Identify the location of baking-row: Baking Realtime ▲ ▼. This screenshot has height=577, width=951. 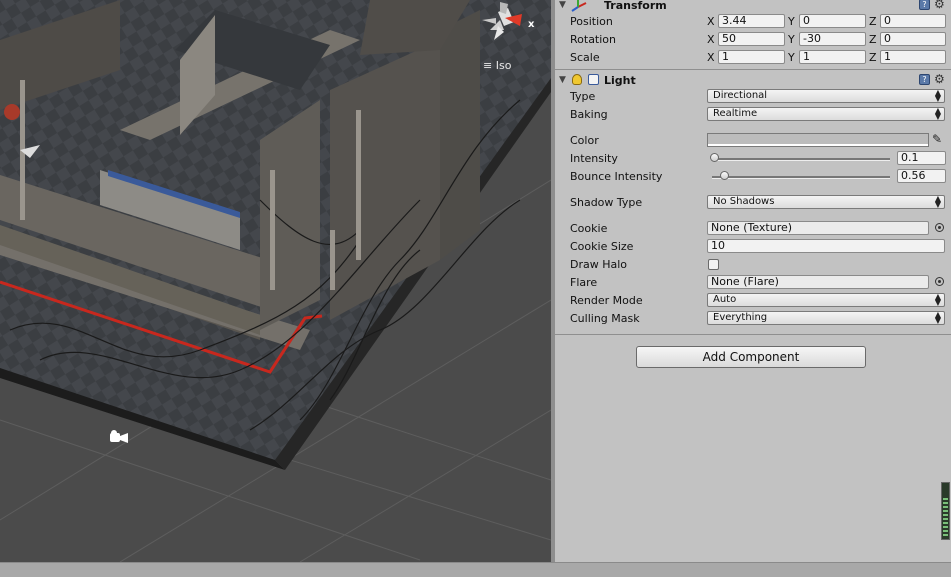
(753, 115).